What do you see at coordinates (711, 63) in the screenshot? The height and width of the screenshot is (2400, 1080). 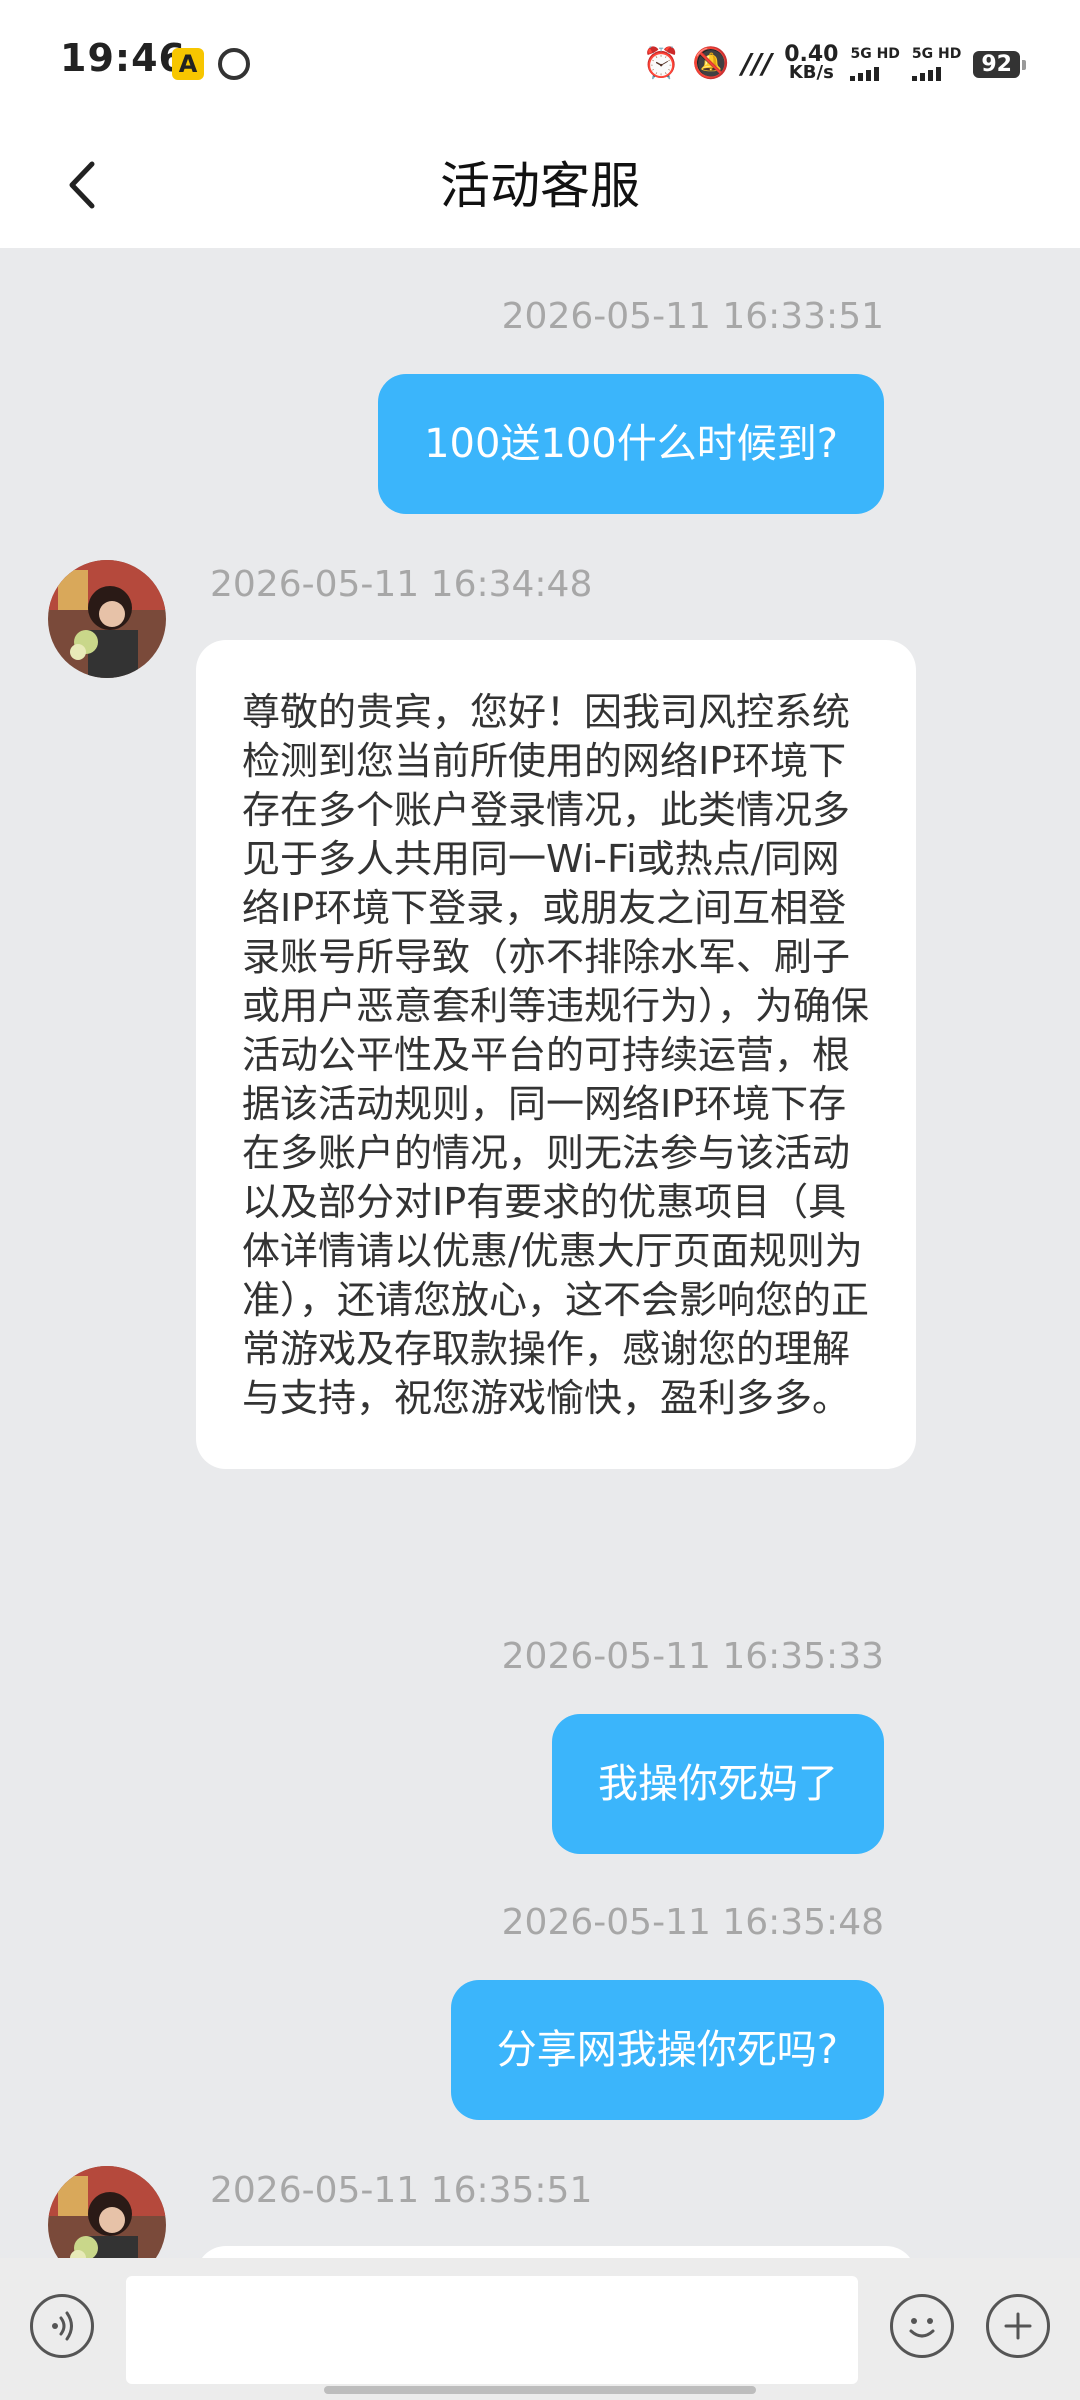 I see `mute-icon: 🔕` at bounding box center [711, 63].